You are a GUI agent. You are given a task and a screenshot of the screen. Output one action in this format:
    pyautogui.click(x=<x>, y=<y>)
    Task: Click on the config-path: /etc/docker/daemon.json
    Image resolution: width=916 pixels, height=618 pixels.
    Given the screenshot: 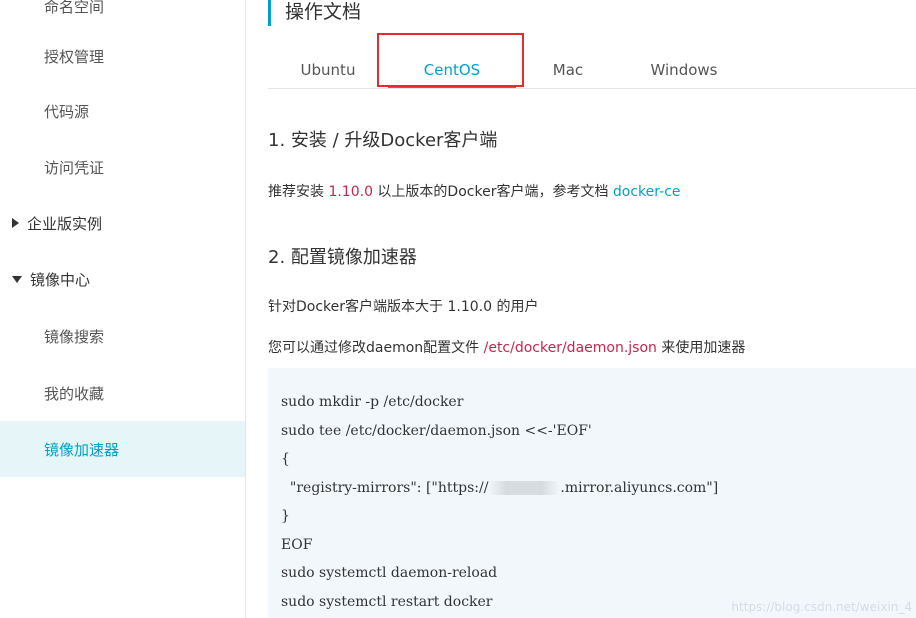 What is the action you would take?
    pyautogui.click(x=570, y=348)
    